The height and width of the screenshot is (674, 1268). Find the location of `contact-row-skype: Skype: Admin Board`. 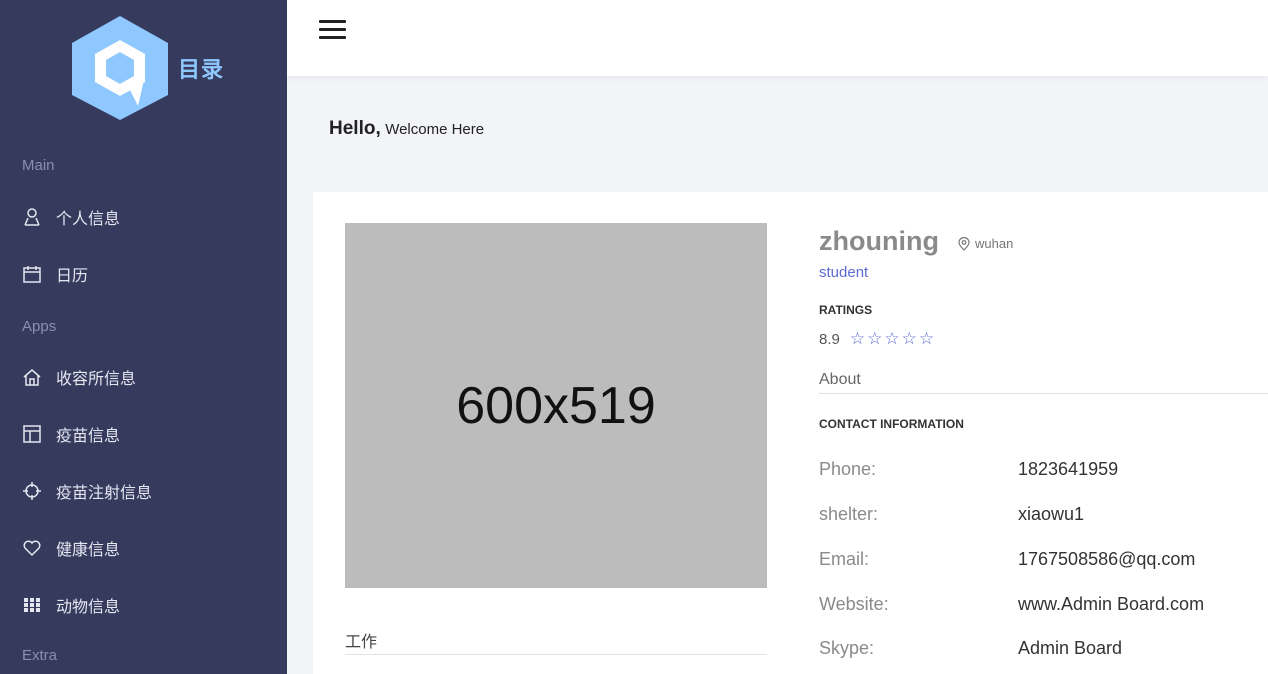

contact-row-skype: Skype: Admin Board is located at coordinates (1043, 650).